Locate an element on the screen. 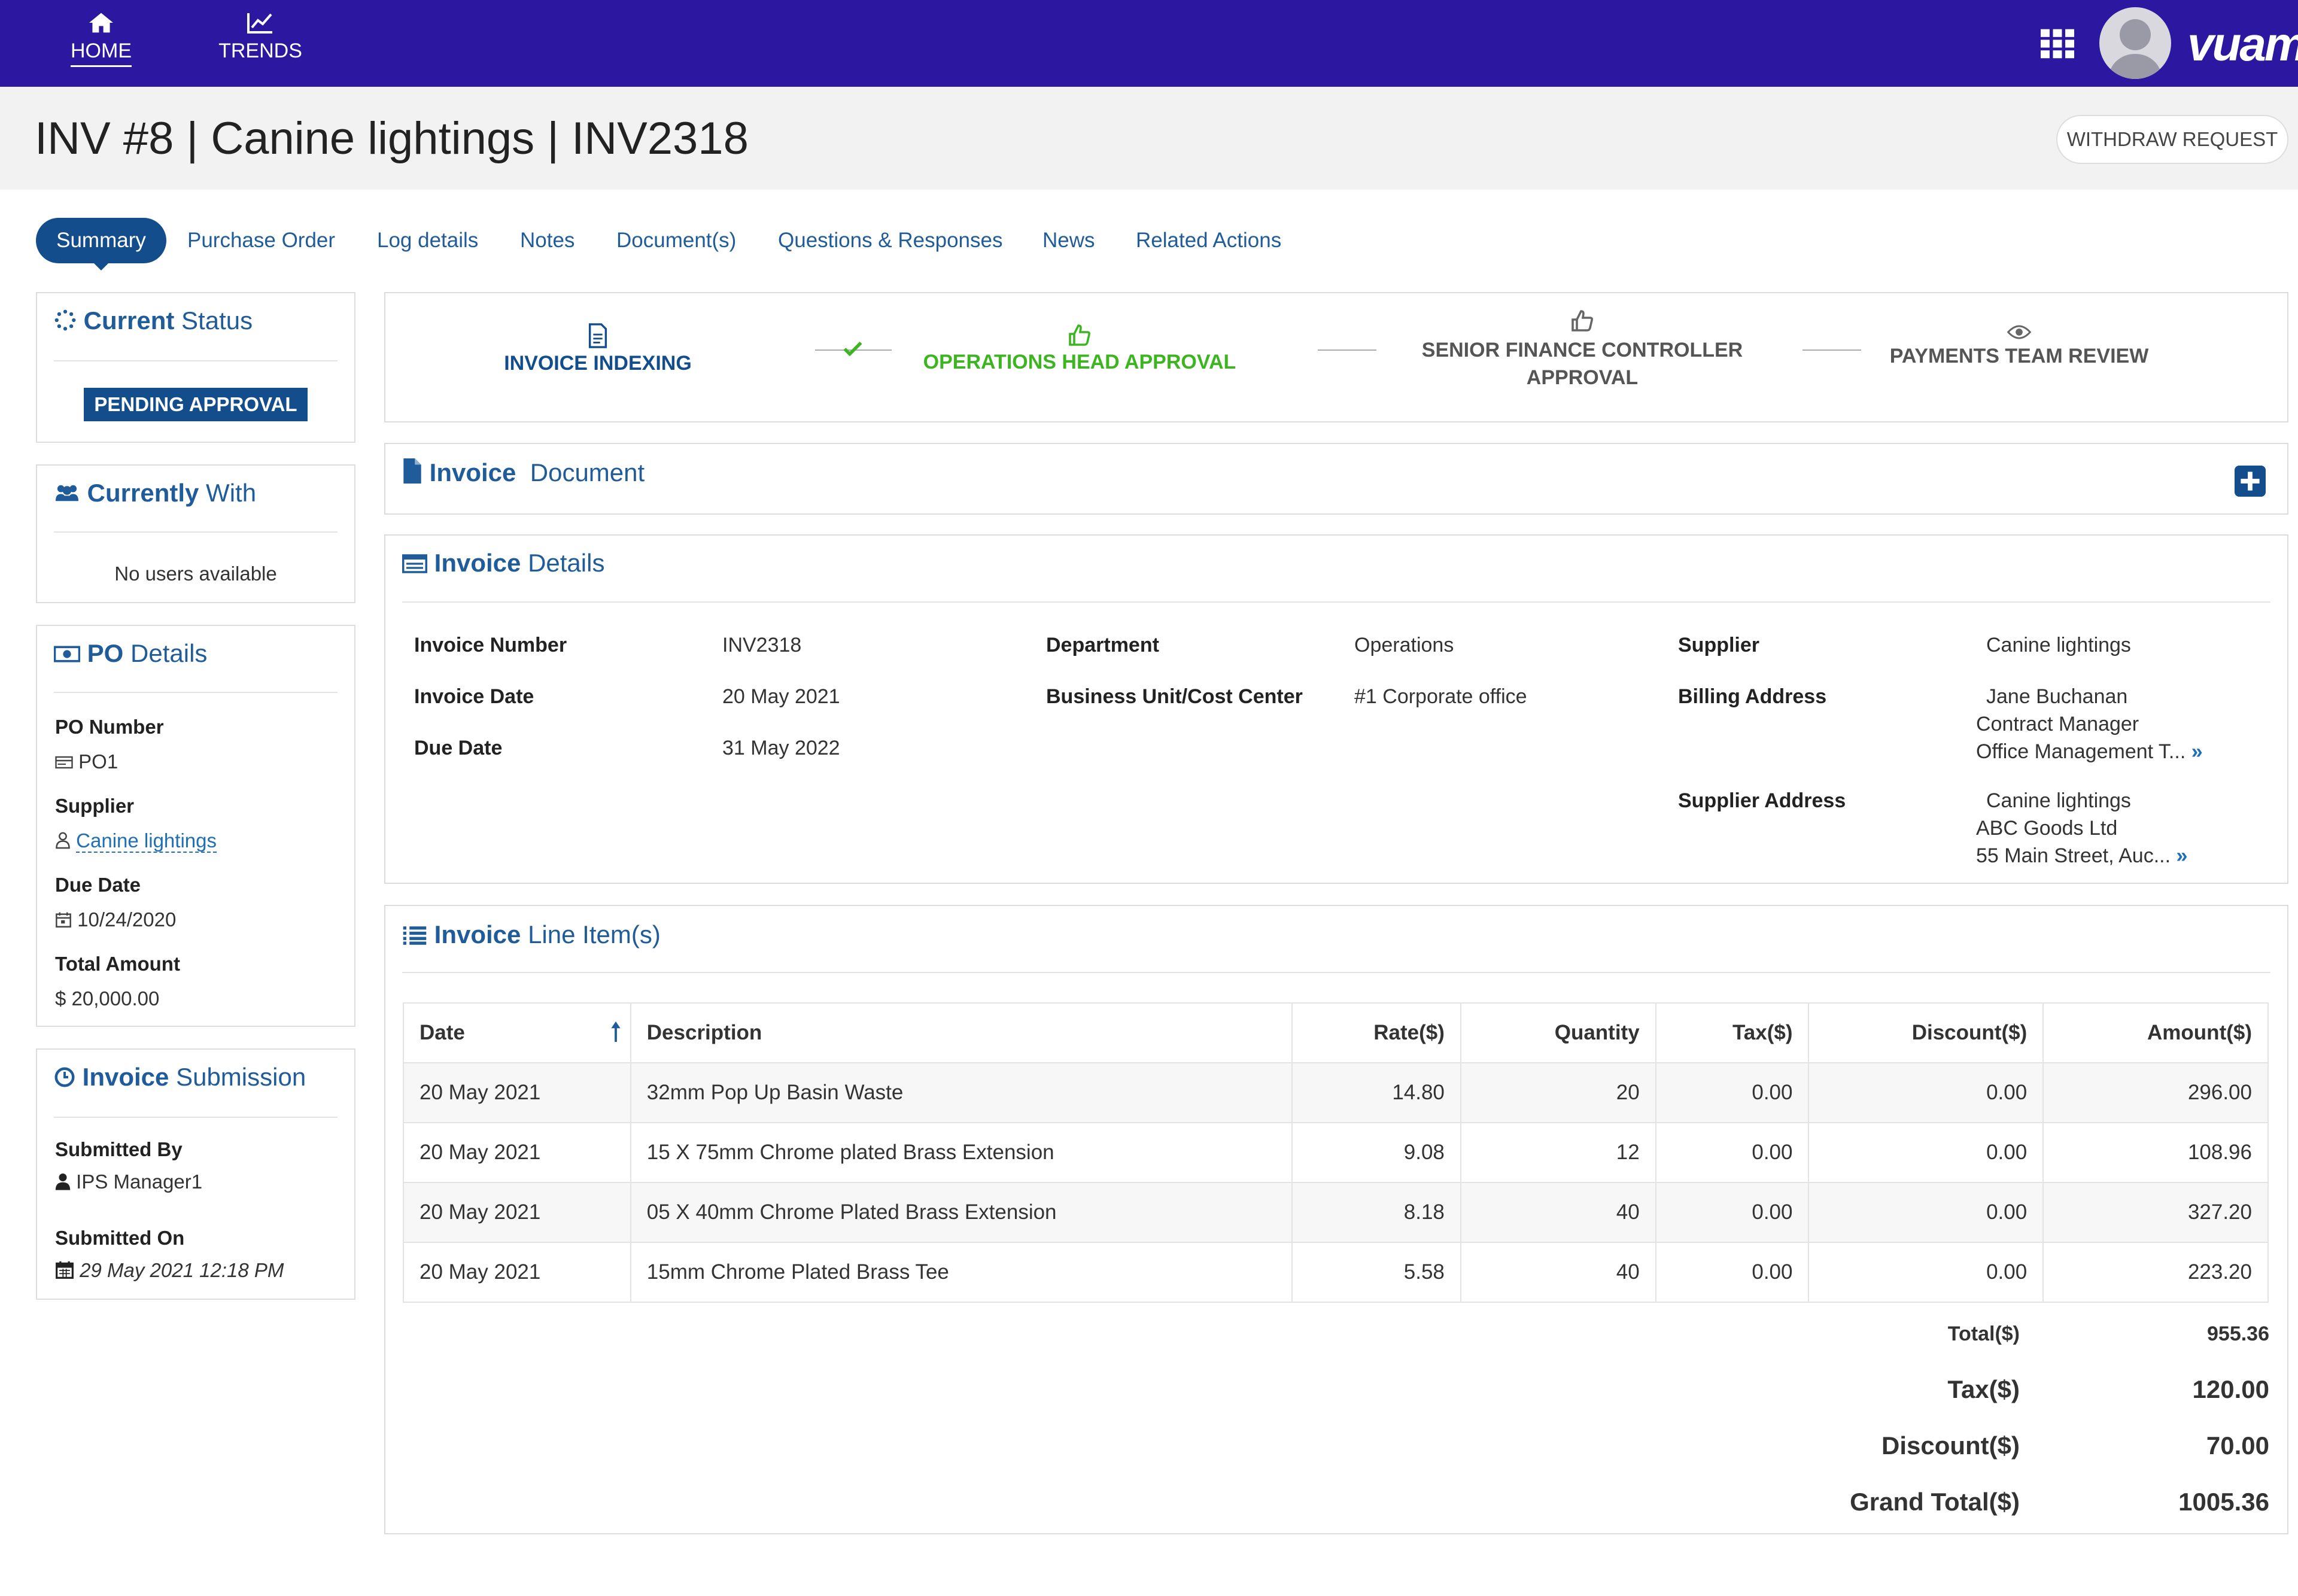 The image size is (2298, 1596). user-outline-icon is located at coordinates (63, 840).